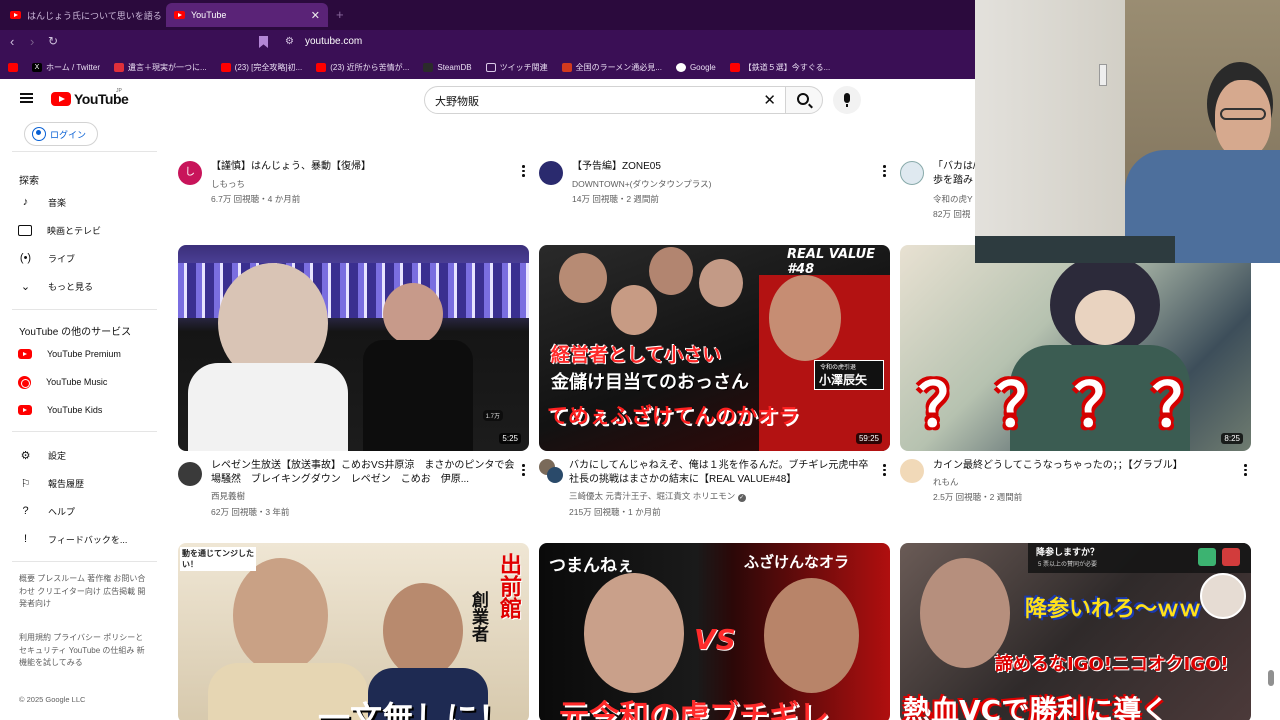  What do you see at coordinates (84, 592) in the screenshot?
I see `footer-links: 概要 プレスルーム 著作権 お問い合わせ クリエイター向け 広告掲載 開発者向け` at bounding box center [84, 592].